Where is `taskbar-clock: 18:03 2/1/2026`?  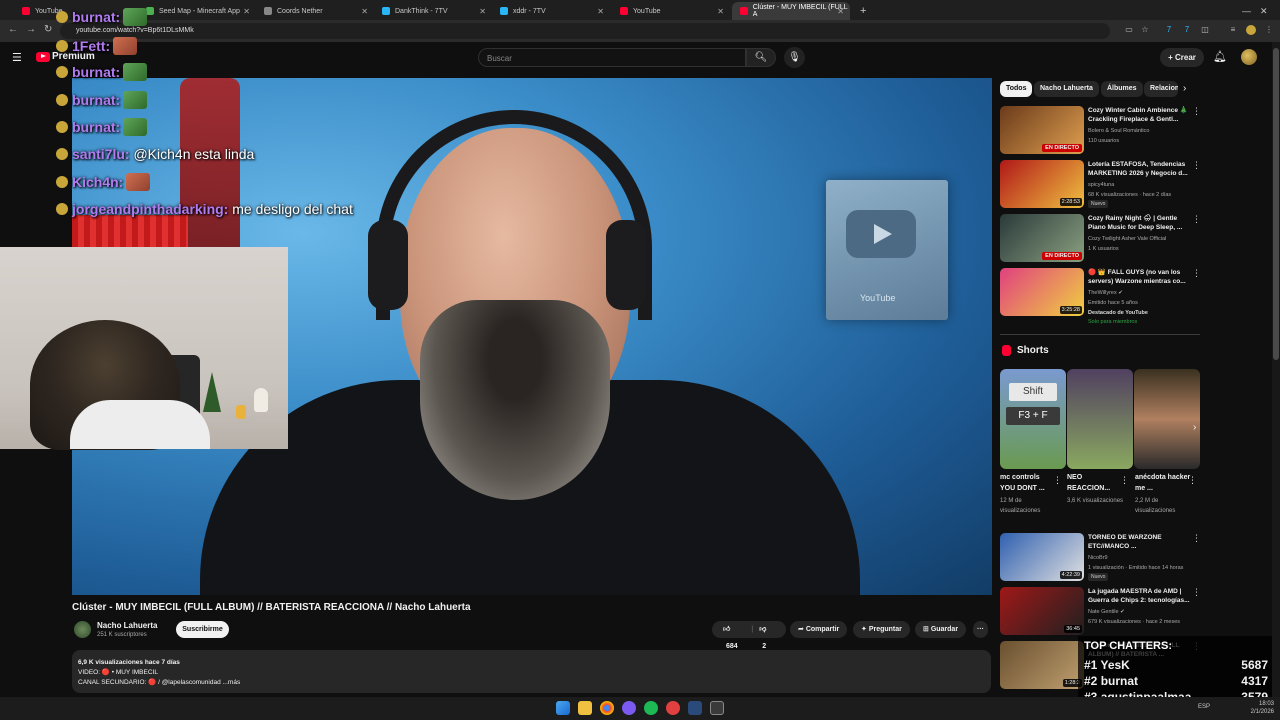
taskbar-clock: 18:03 2/1/2026 is located at coordinates (1251, 708).